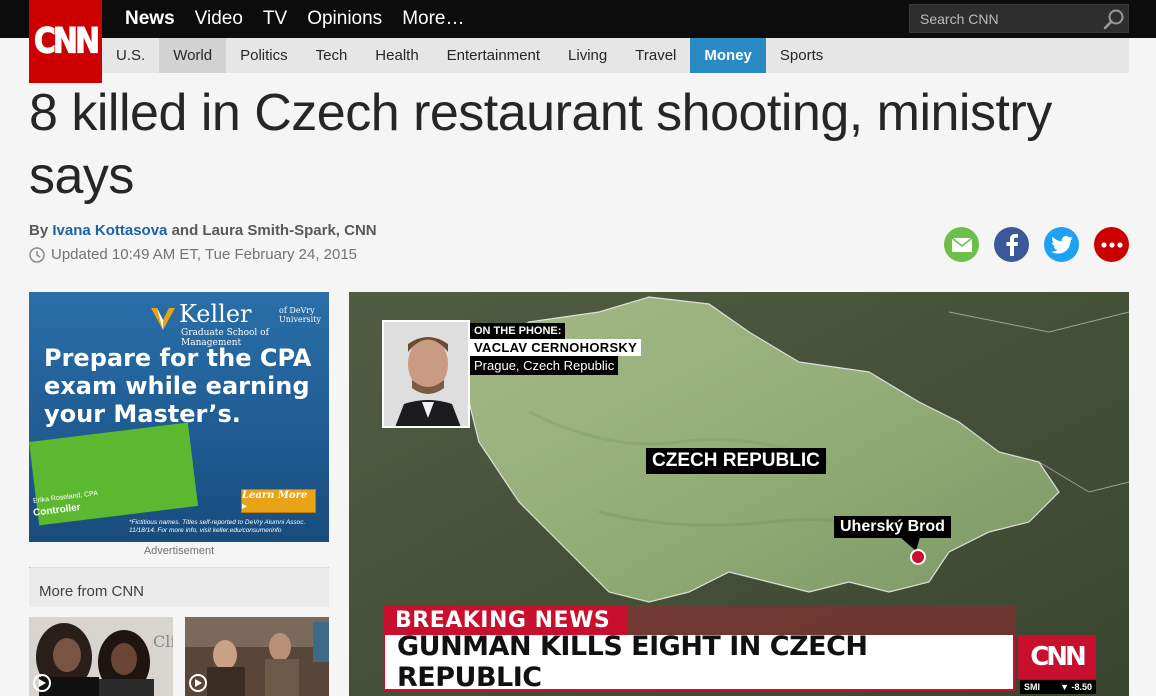 The height and width of the screenshot is (696, 1156). I want to click on country-label: CZECH REPUBLIC, so click(736, 461).